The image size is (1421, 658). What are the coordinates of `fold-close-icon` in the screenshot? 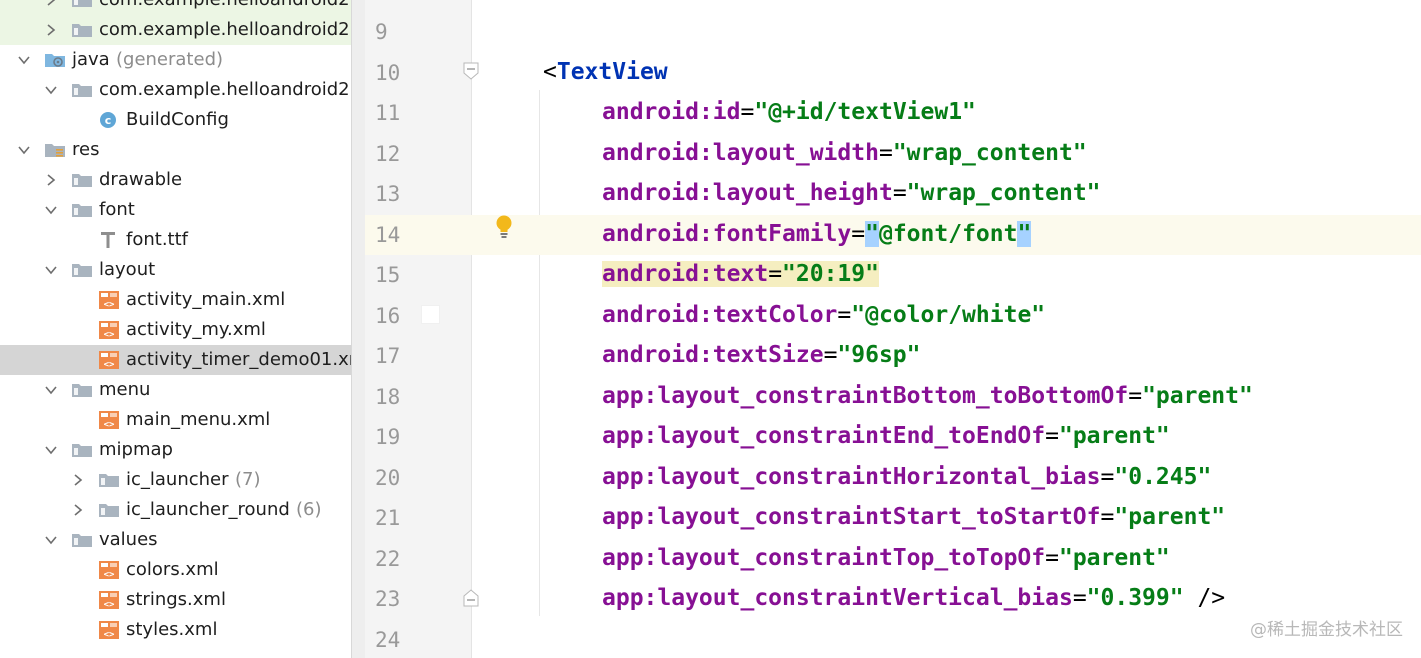 It's located at (471, 598).